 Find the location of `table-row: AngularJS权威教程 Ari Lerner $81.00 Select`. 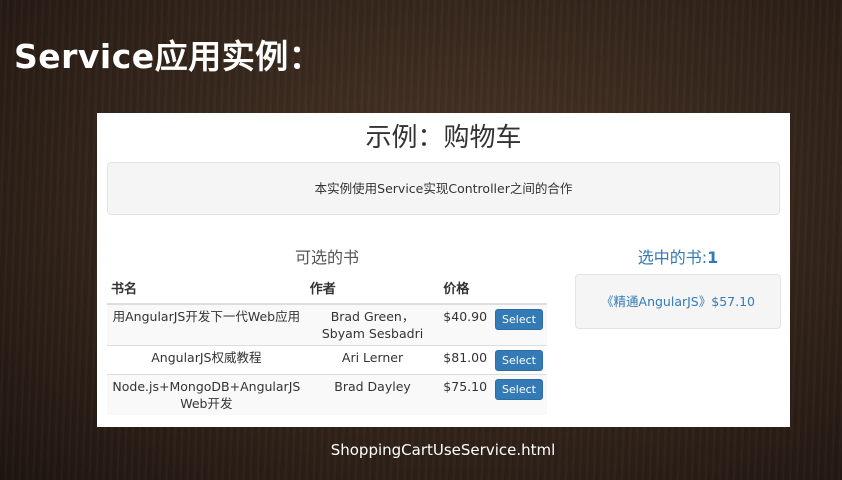

table-row: AngularJS权威教程 Ari Lerner $81.00 Select is located at coordinates (327, 360).